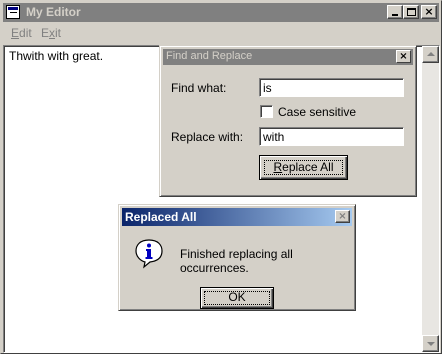  I want to click on menu-edit-label: dit, so click(25, 33).